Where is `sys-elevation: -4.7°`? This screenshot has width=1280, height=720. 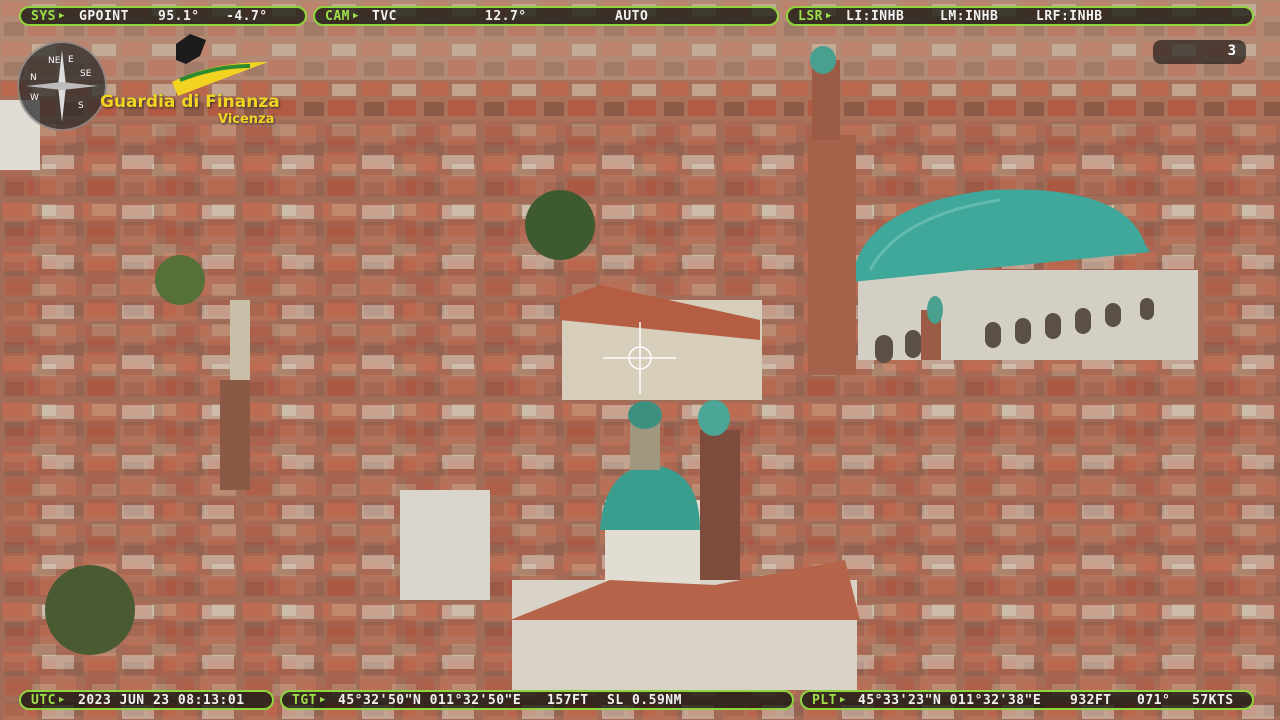
sys-elevation: -4.7° is located at coordinates (247, 16).